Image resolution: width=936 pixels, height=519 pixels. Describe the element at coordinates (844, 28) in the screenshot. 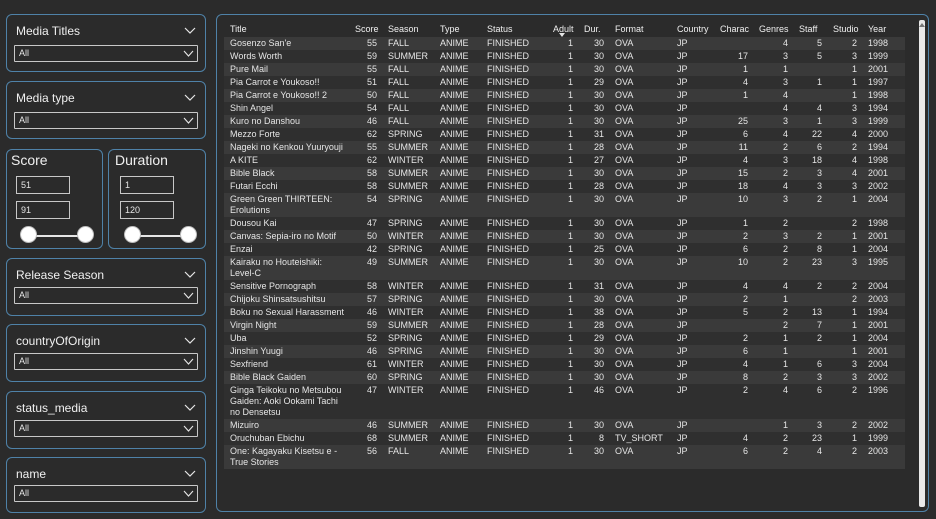

I see `column-header-studio: Studio` at that location.